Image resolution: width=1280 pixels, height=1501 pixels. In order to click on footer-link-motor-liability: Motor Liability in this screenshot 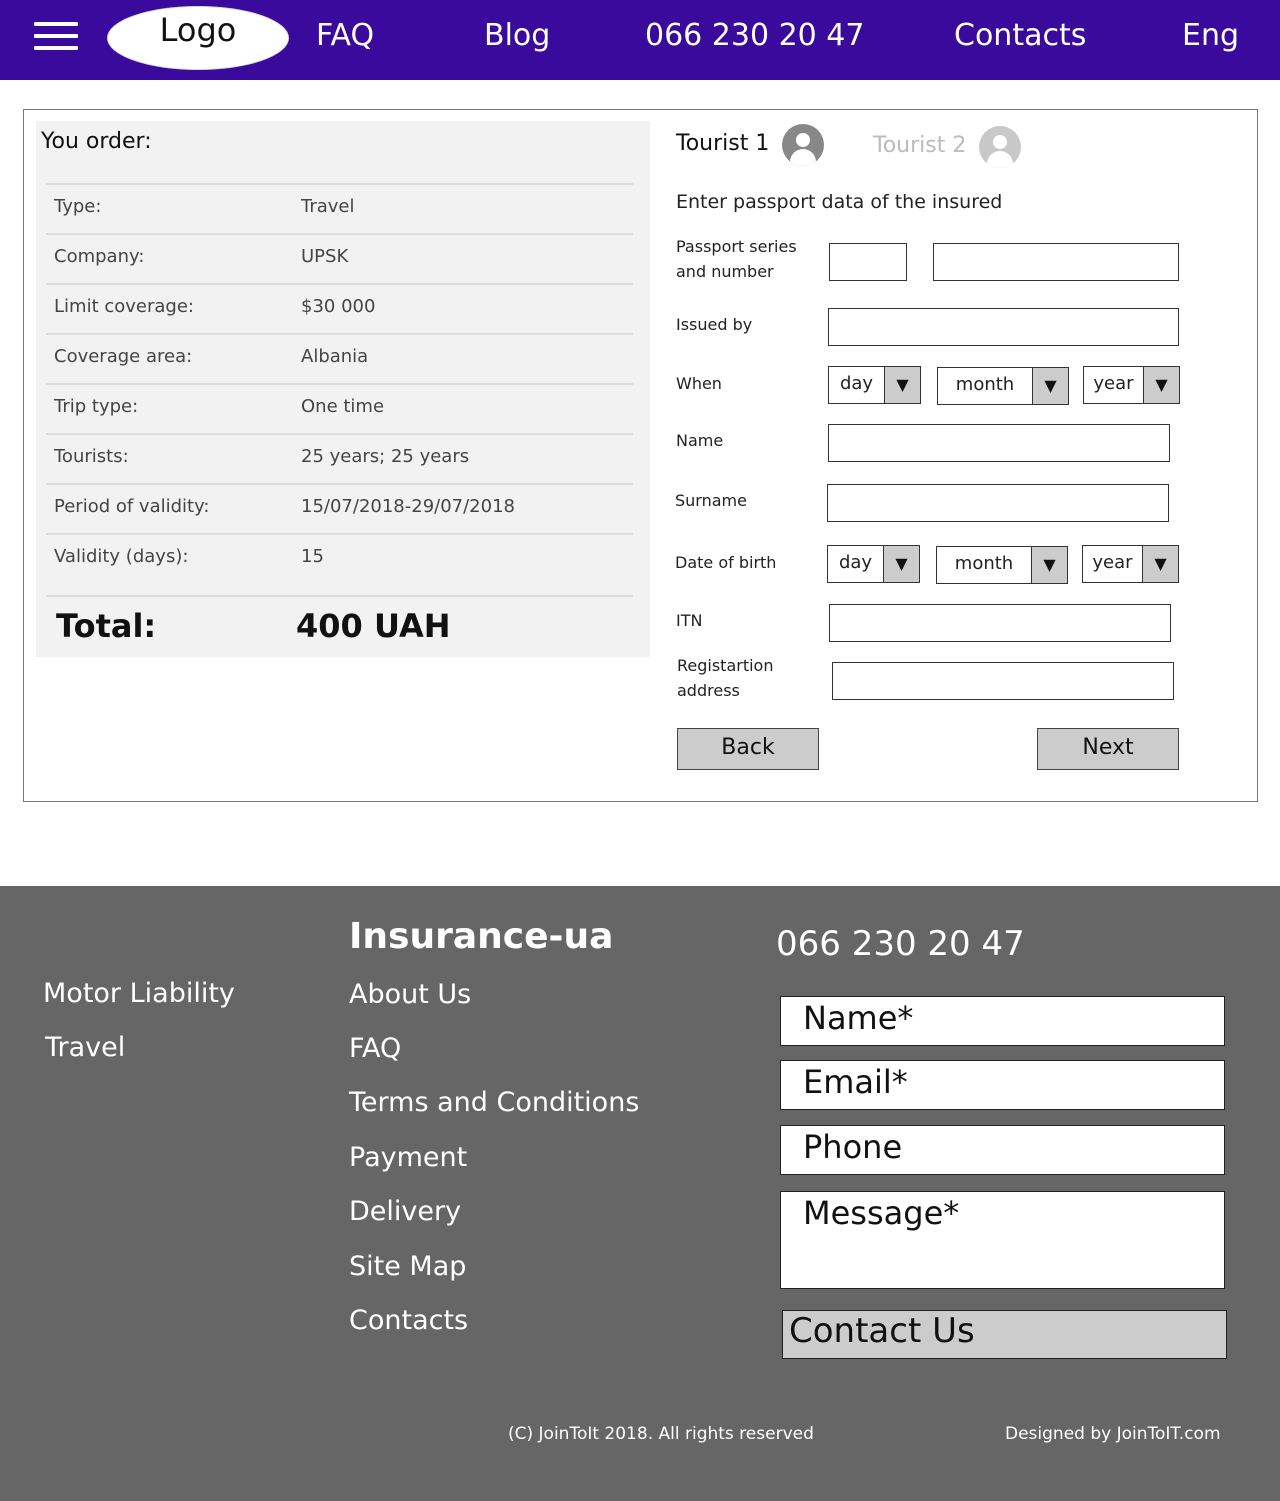, I will do `click(139, 993)`.